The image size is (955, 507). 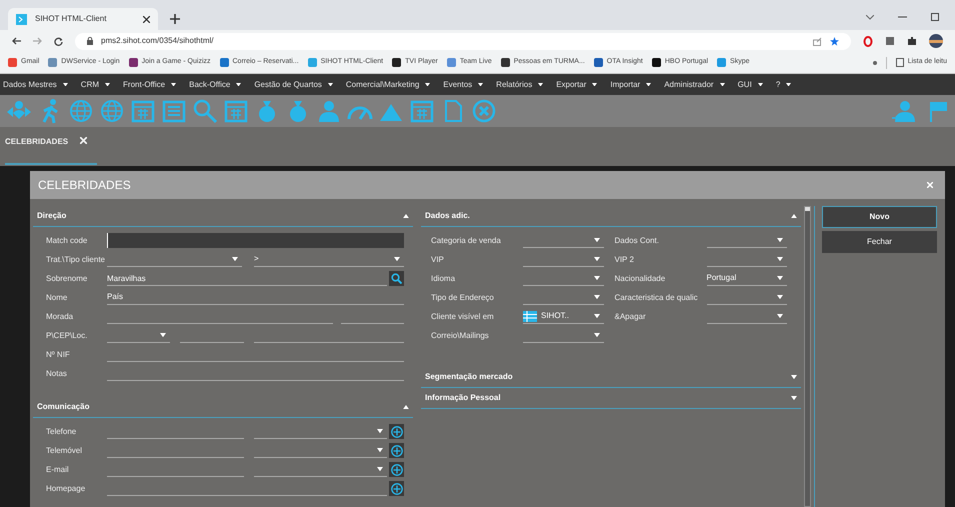 What do you see at coordinates (750, 84) in the screenshot?
I see `menu-item: GUI` at bounding box center [750, 84].